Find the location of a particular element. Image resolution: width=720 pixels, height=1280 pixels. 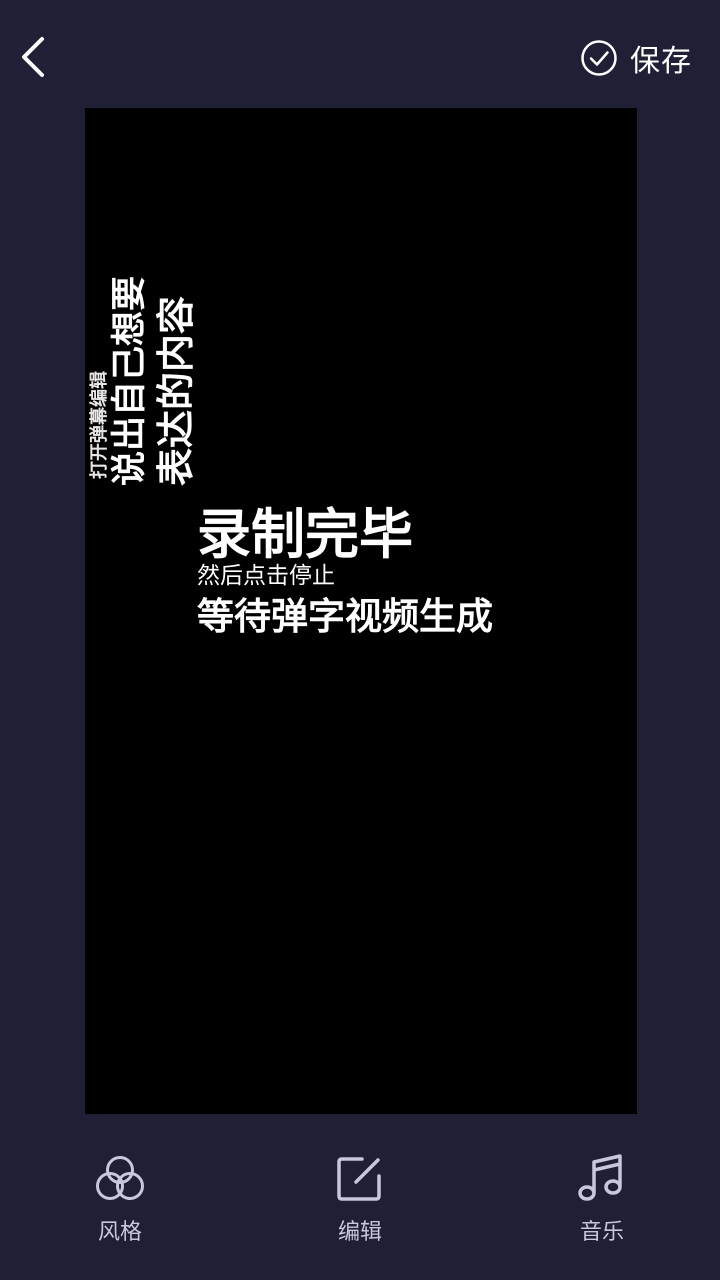

check-circle-icon is located at coordinates (599, 58).